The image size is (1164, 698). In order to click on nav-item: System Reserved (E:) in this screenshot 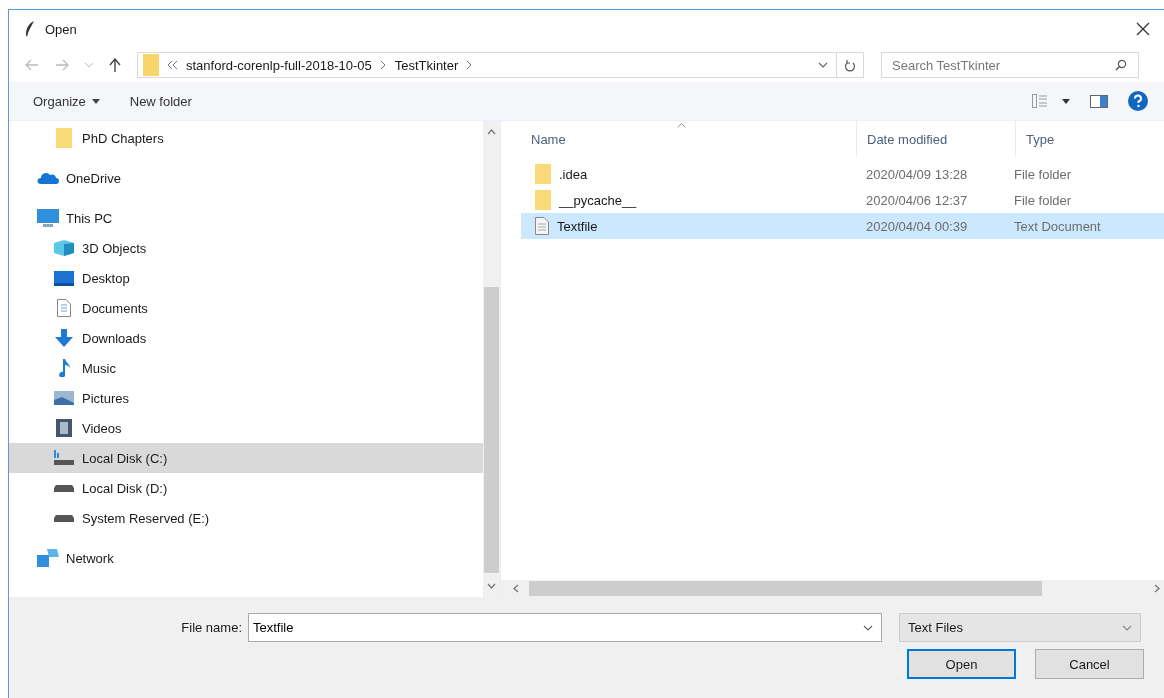, I will do `click(246, 518)`.